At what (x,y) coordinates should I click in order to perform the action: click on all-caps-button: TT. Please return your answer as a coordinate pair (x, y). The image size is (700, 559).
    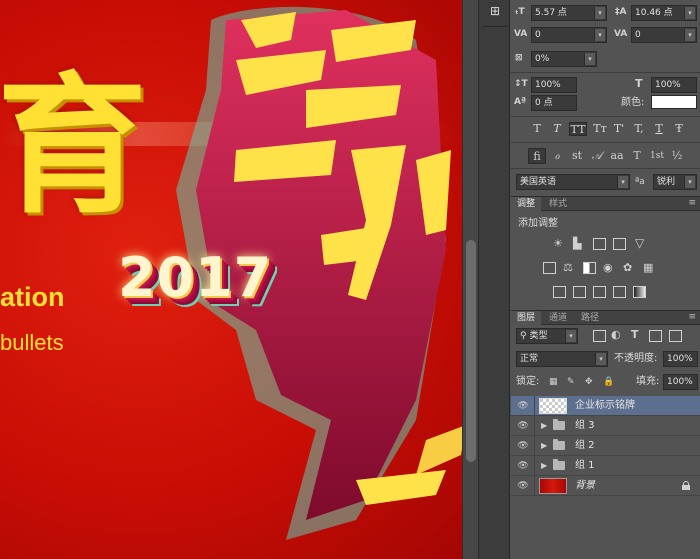
    Looking at the image, I should click on (578, 129).